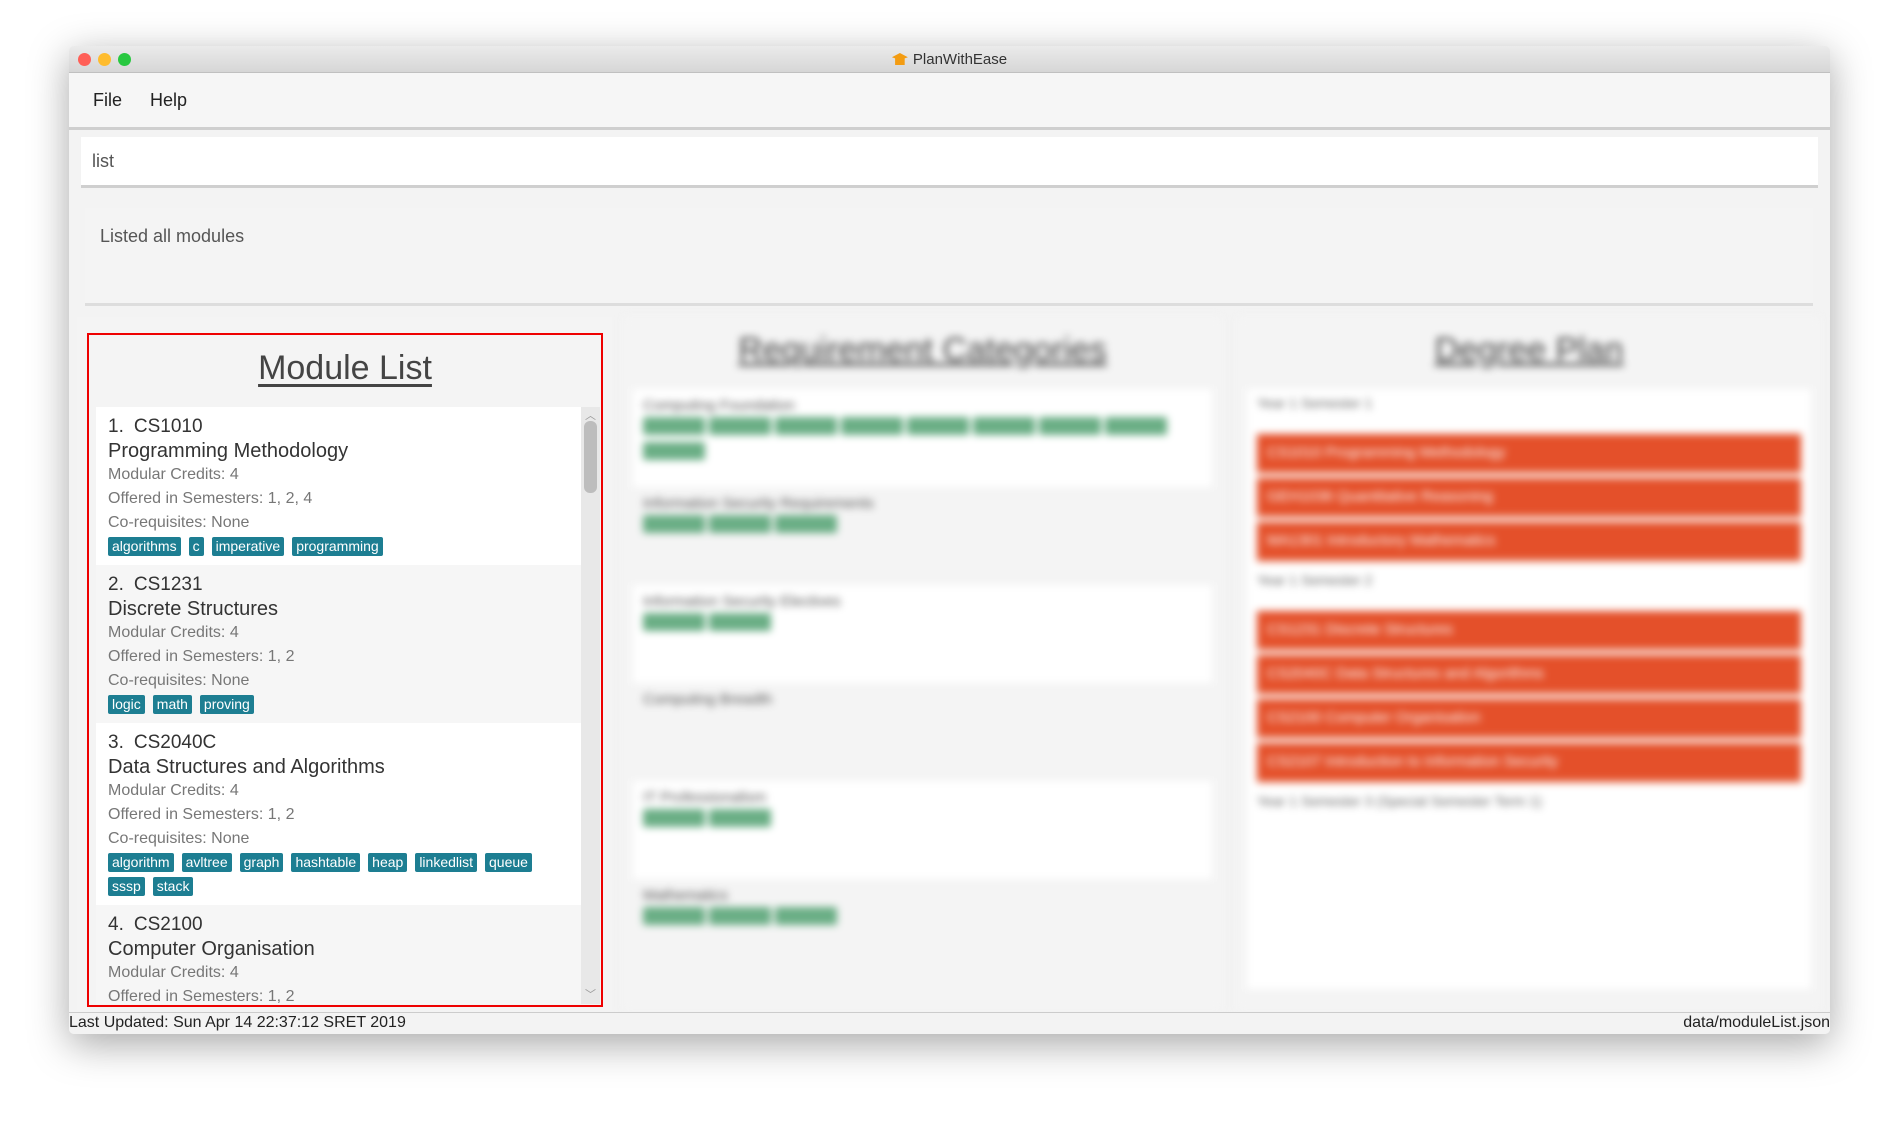  Describe the element at coordinates (326, 862) in the screenshot. I see `module-tag: hashtable` at that location.